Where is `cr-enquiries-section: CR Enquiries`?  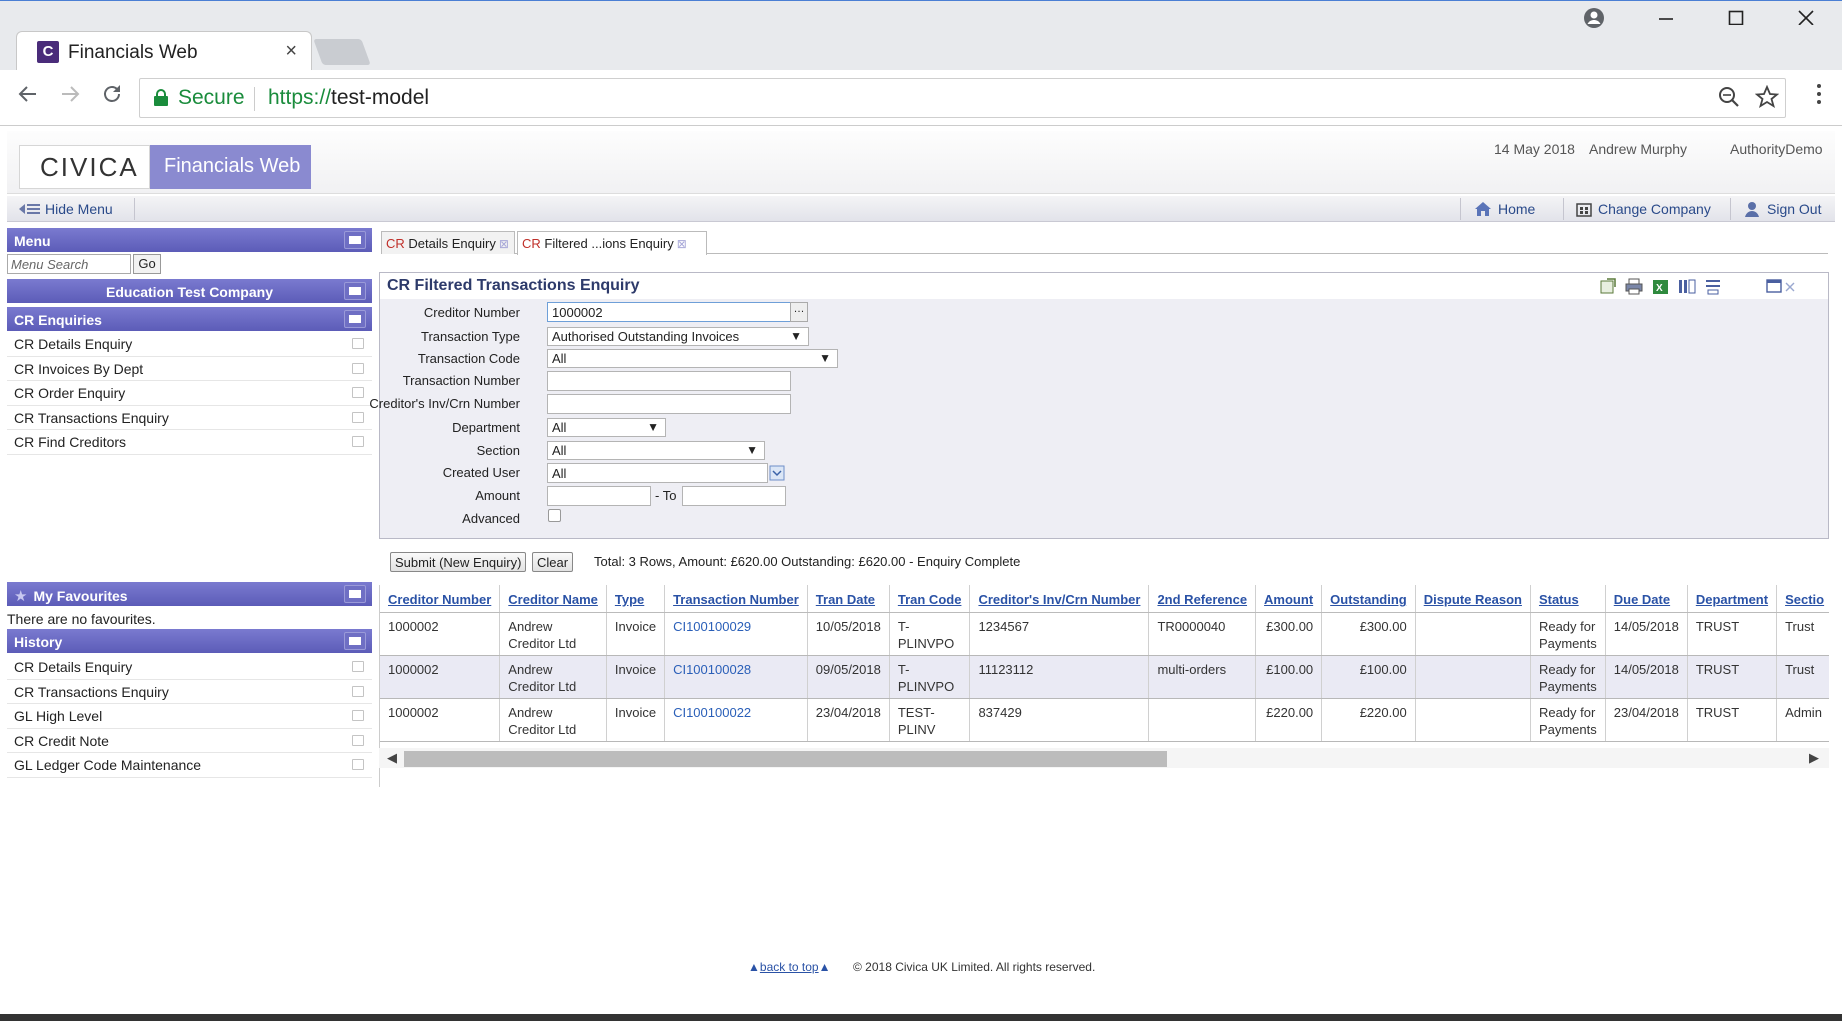
cr-enquiries-section: CR Enquiries is located at coordinates (189, 319).